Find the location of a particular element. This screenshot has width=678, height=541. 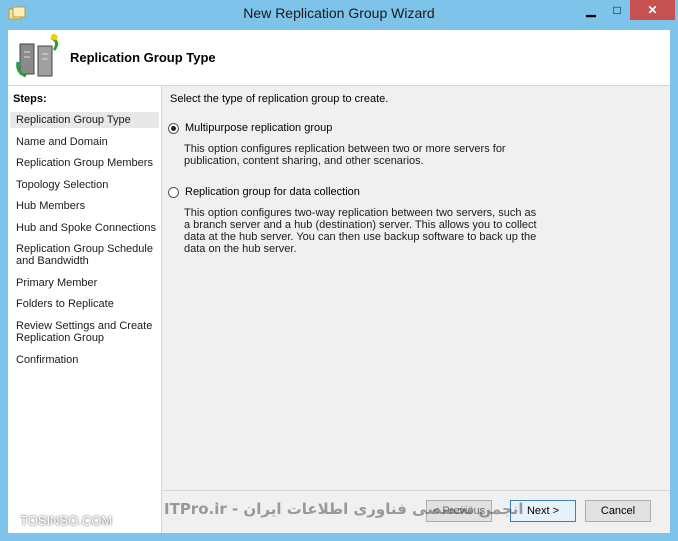

data-collection-option: Replication group for data collection is located at coordinates (264, 192).